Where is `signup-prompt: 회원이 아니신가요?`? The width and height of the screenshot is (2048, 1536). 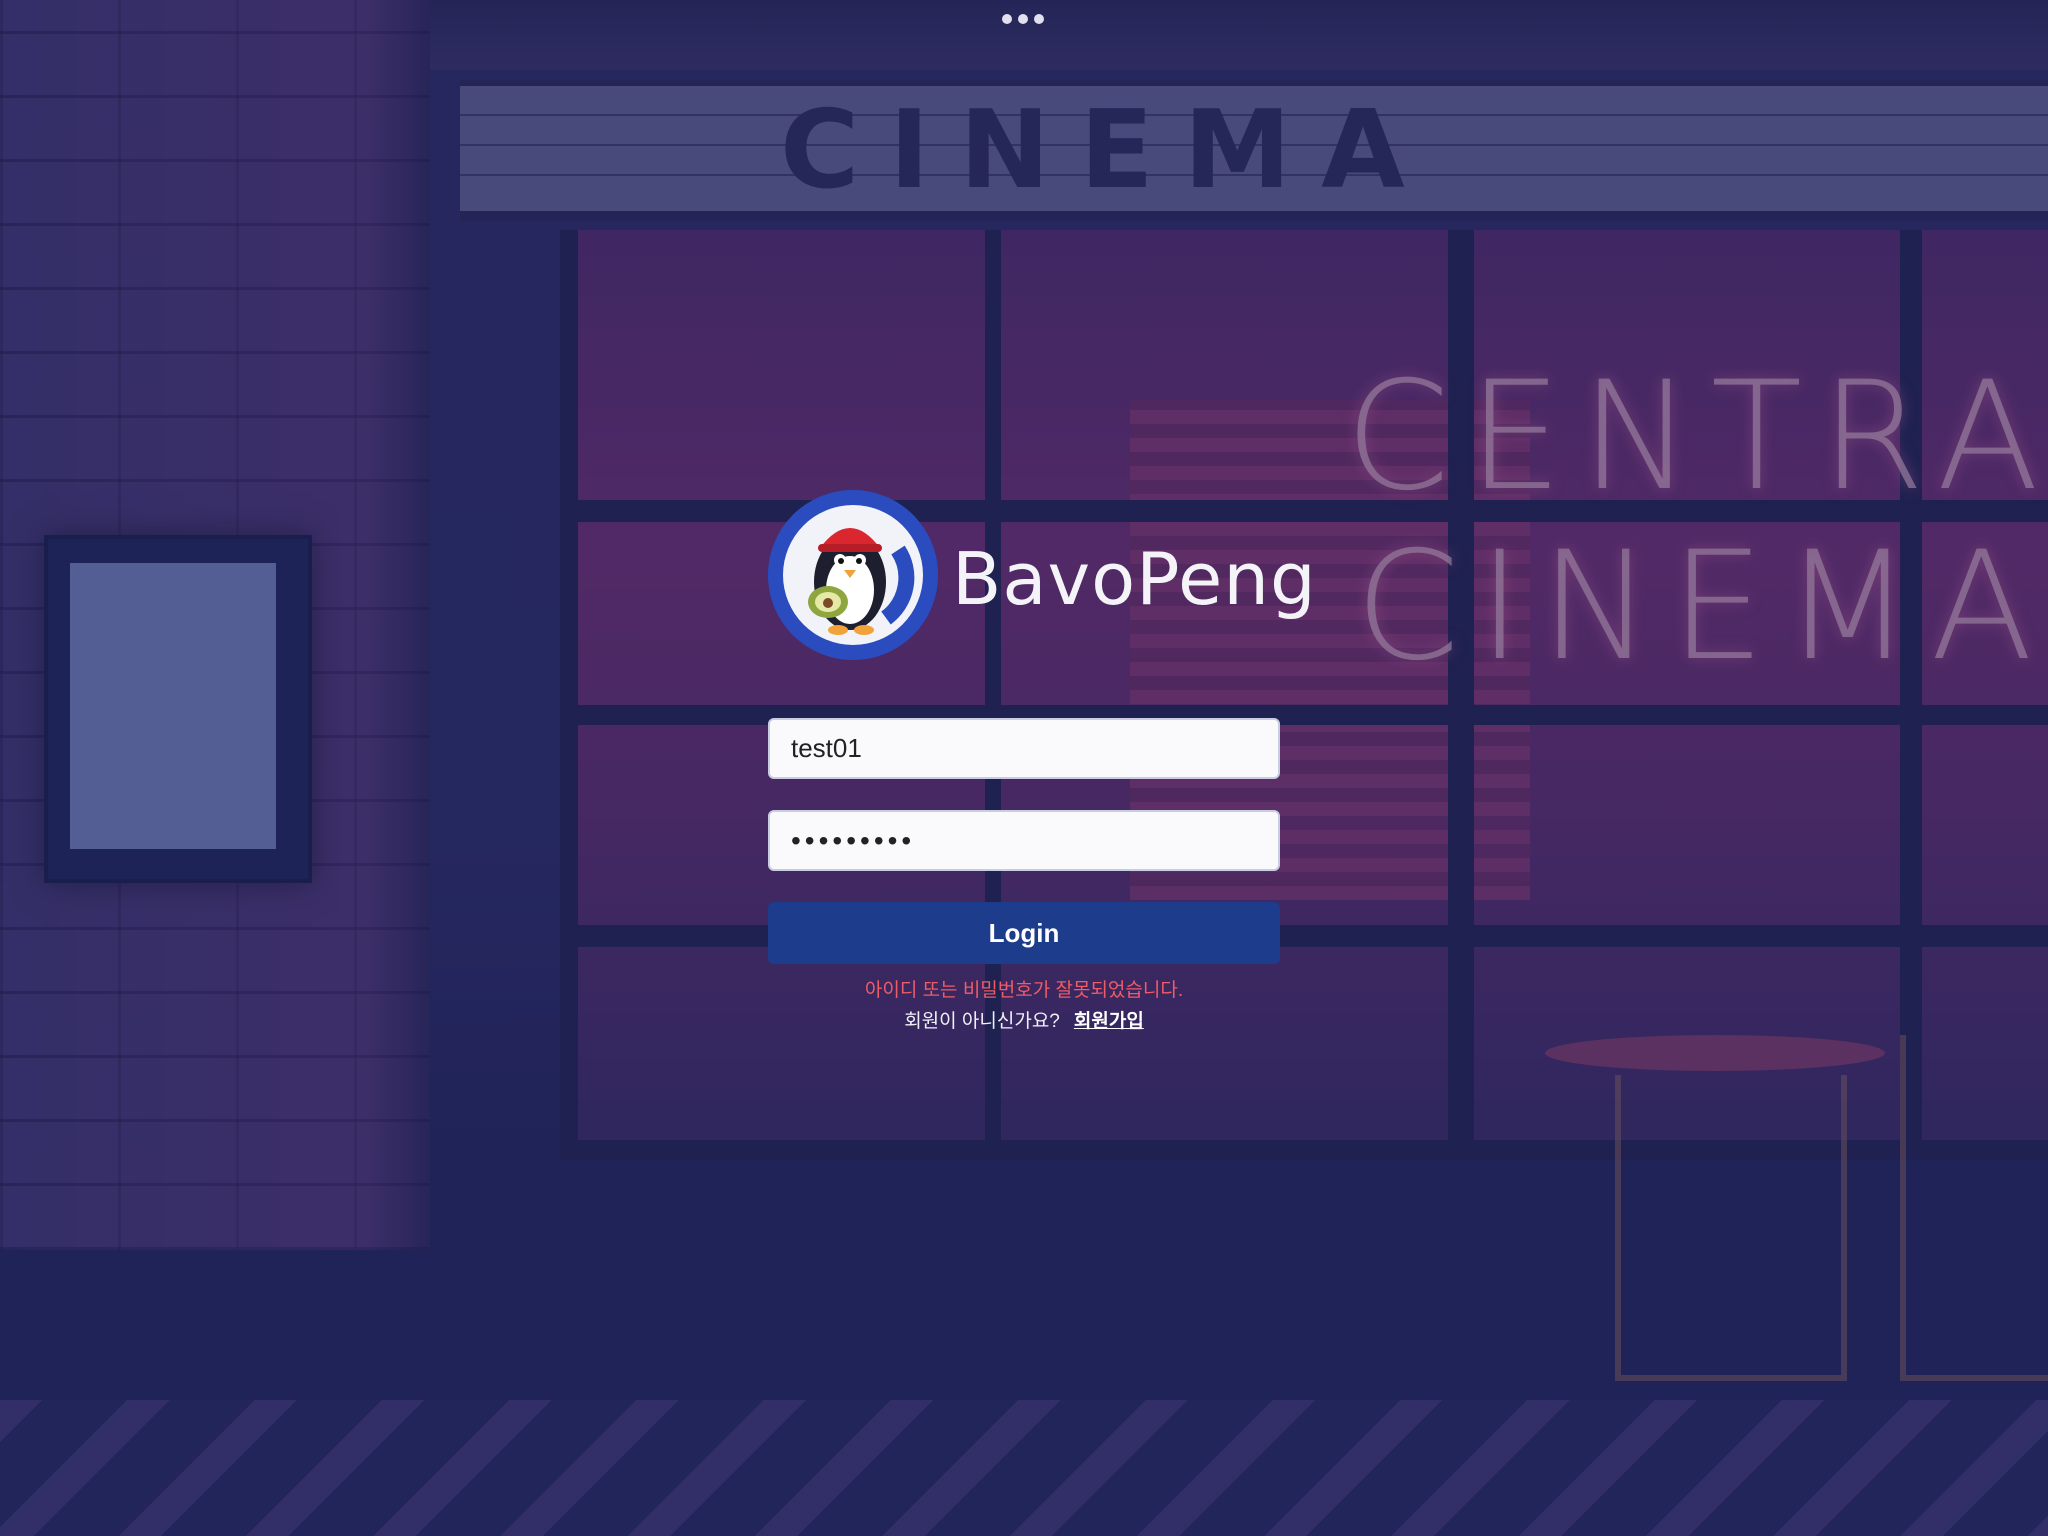 signup-prompt: 회원이 아니신가요? is located at coordinates (982, 1021).